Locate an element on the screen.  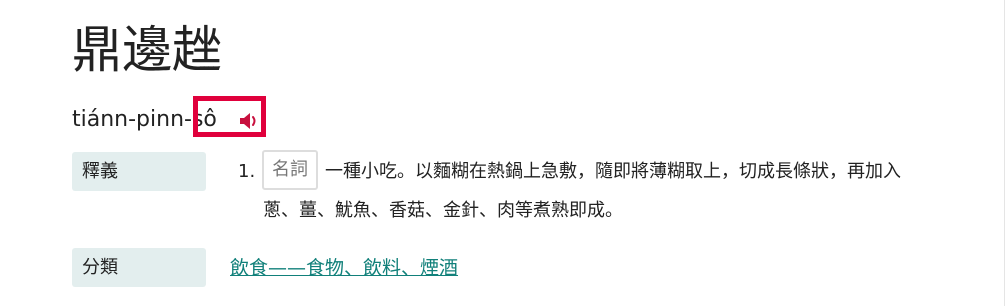
definition-text-line-2: 蔥、薑、魷魚、香菇、金針、肉等煮熟即成。 is located at coordinates (443, 210).